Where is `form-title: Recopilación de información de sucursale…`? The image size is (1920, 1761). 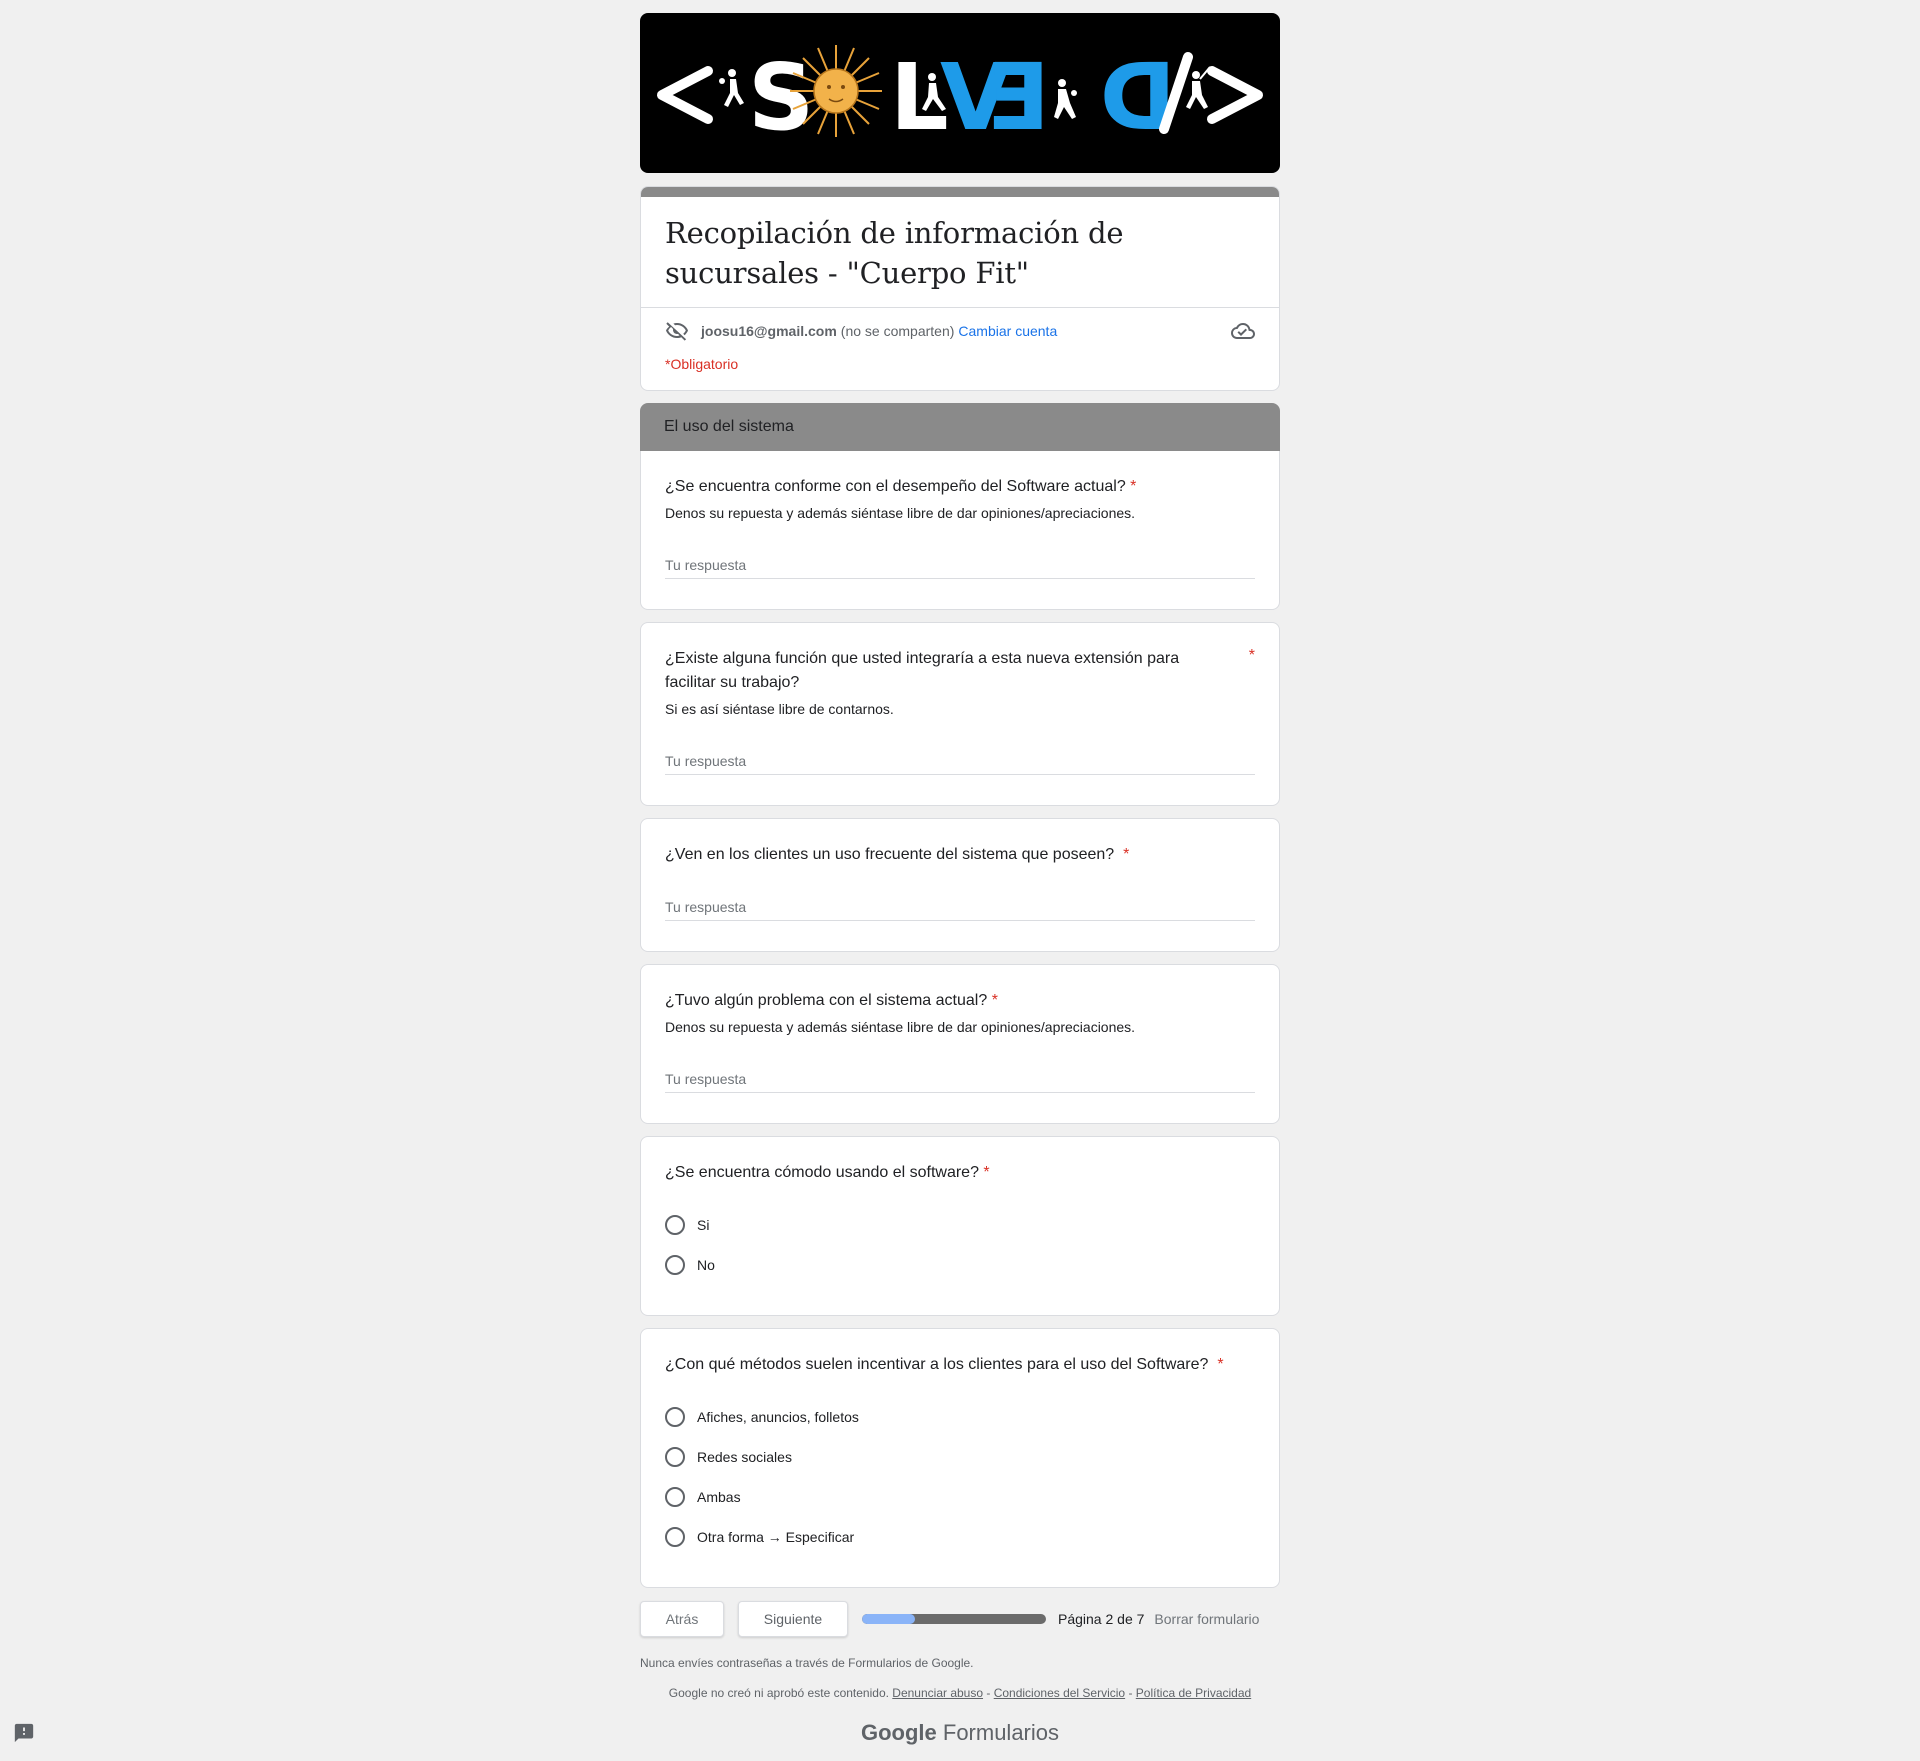 form-title: Recopilación de información de sucursale… is located at coordinates (894, 253).